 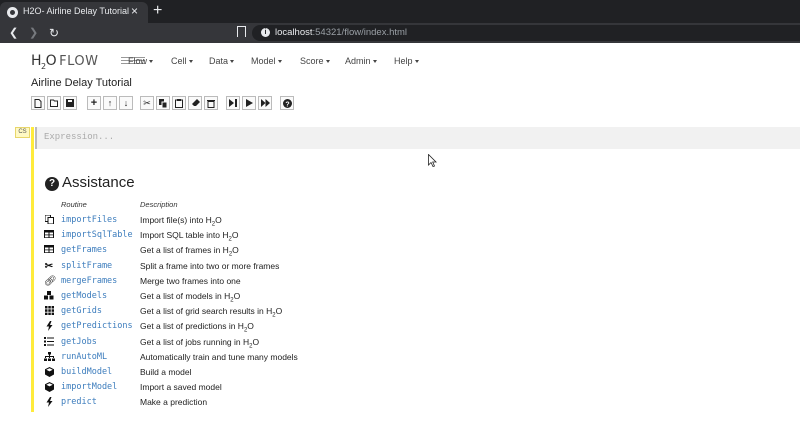 I want to click on assistance-row-getJobs: getJobs Get a list of jobs running in H2O, so click(x=214, y=343).